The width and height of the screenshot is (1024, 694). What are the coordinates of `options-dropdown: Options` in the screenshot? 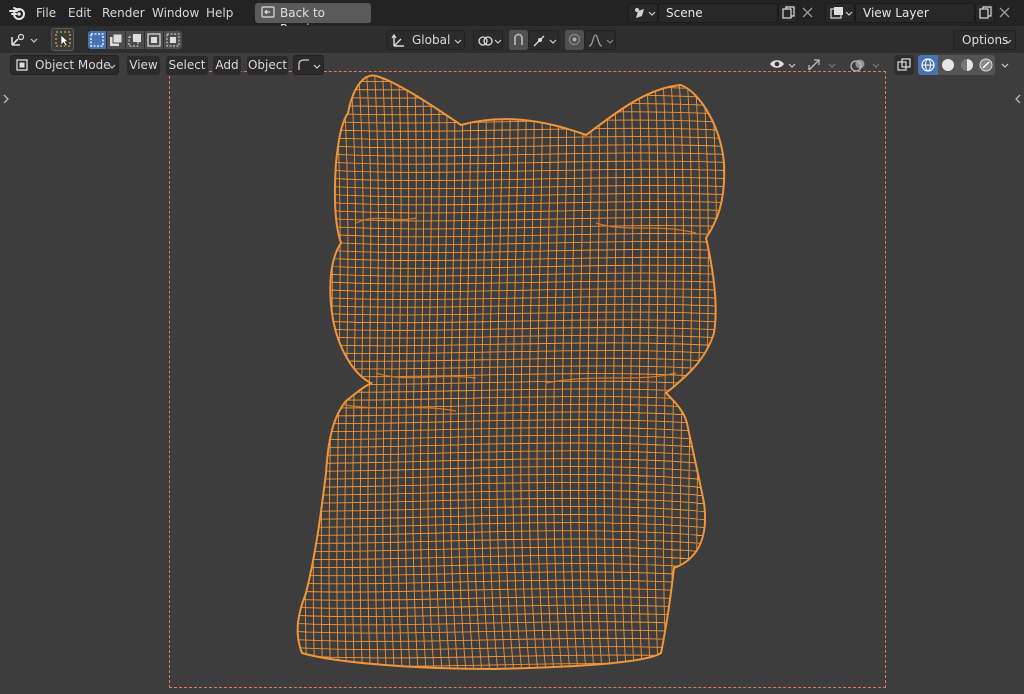 It's located at (984, 40).